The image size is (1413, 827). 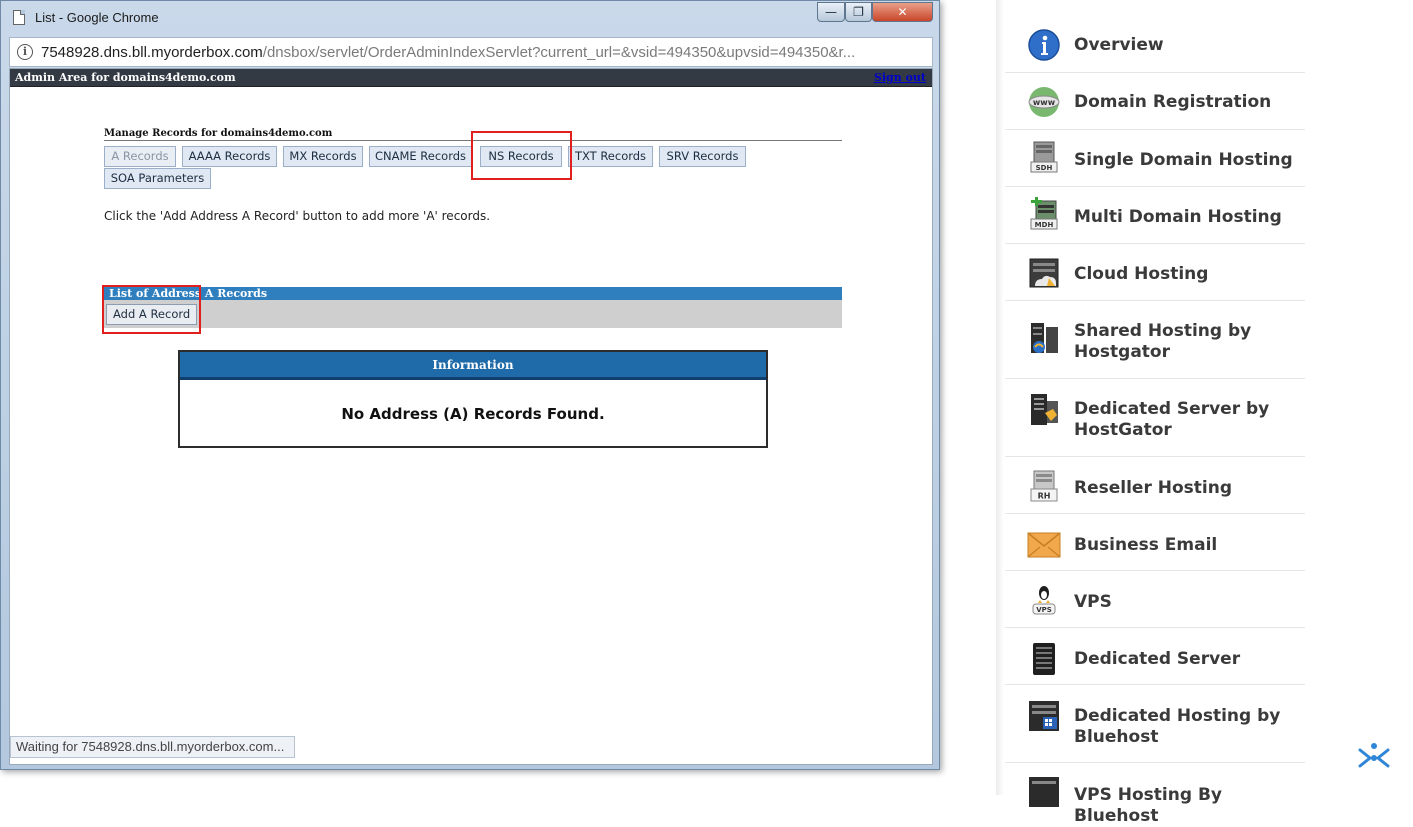 What do you see at coordinates (1177, 726) in the screenshot?
I see `sidebar-item-label: Dedicated Hosting by Bluehost` at bounding box center [1177, 726].